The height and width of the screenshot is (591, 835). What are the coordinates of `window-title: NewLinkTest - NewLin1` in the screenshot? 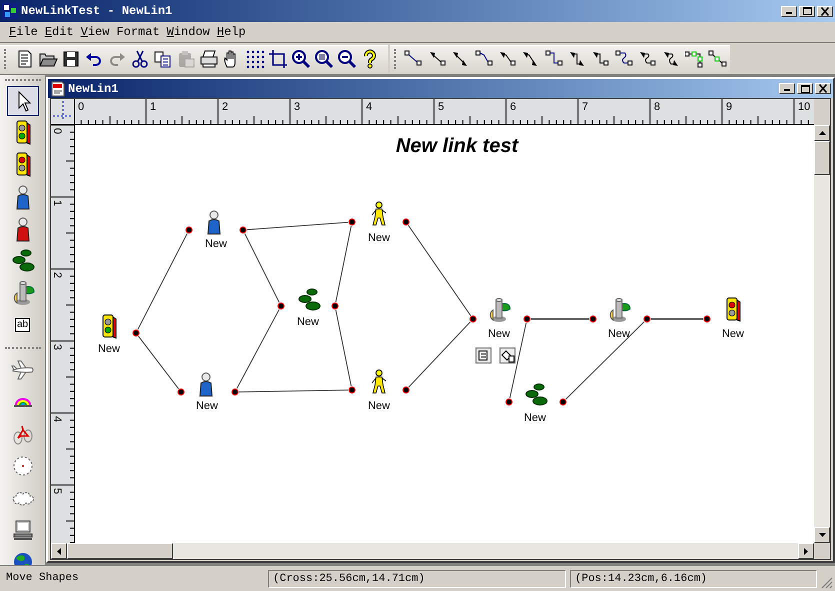 It's located at (96, 11).